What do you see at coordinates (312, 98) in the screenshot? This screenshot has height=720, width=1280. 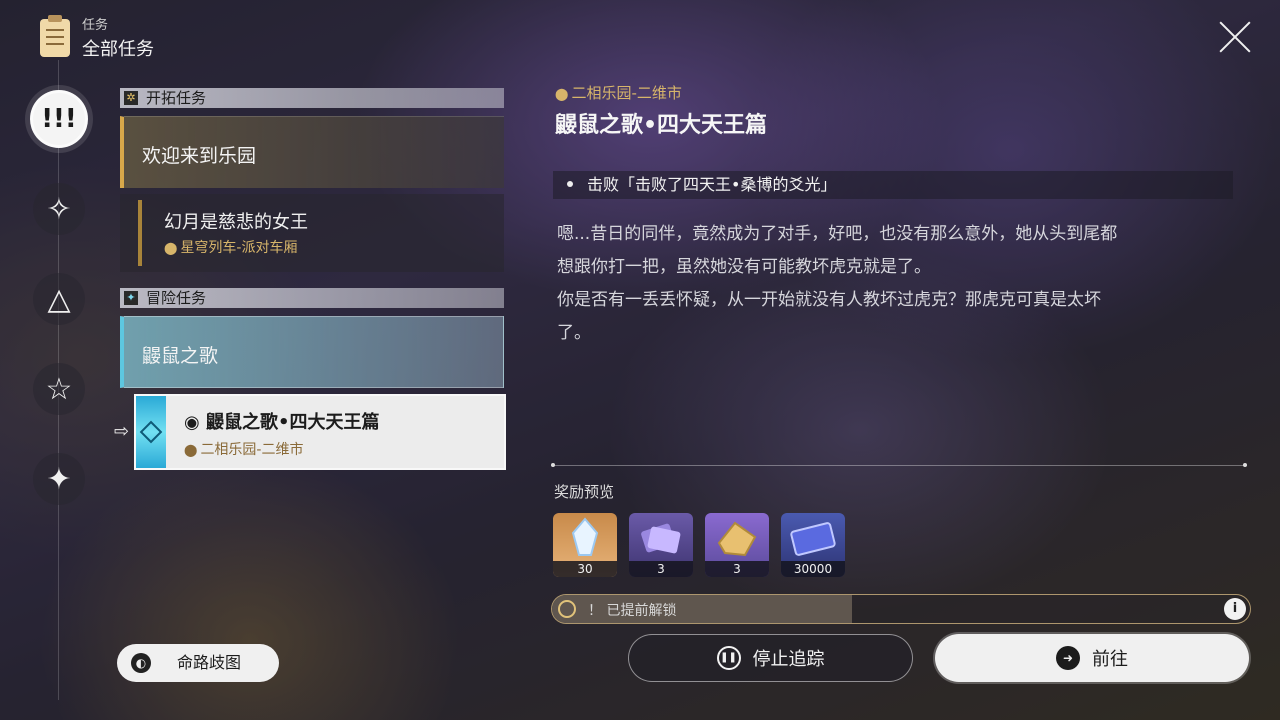 I see `section-trailblaze: ✲ 开拓任务` at bounding box center [312, 98].